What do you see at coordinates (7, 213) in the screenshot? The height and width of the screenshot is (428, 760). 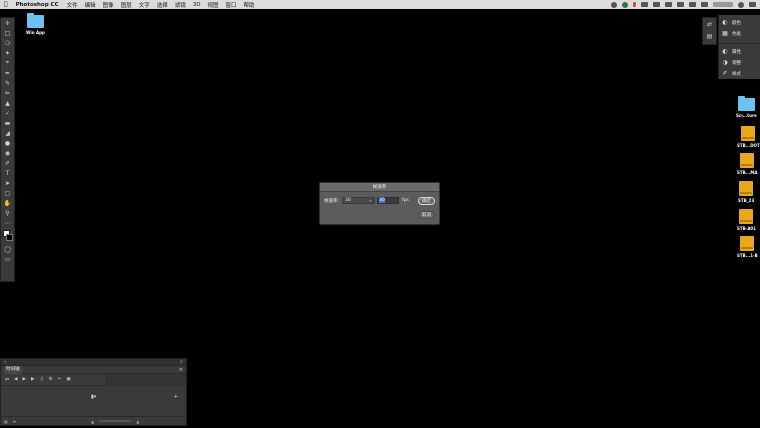 I see `zoom-icon: ⚲` at bounding box center [7, 213].